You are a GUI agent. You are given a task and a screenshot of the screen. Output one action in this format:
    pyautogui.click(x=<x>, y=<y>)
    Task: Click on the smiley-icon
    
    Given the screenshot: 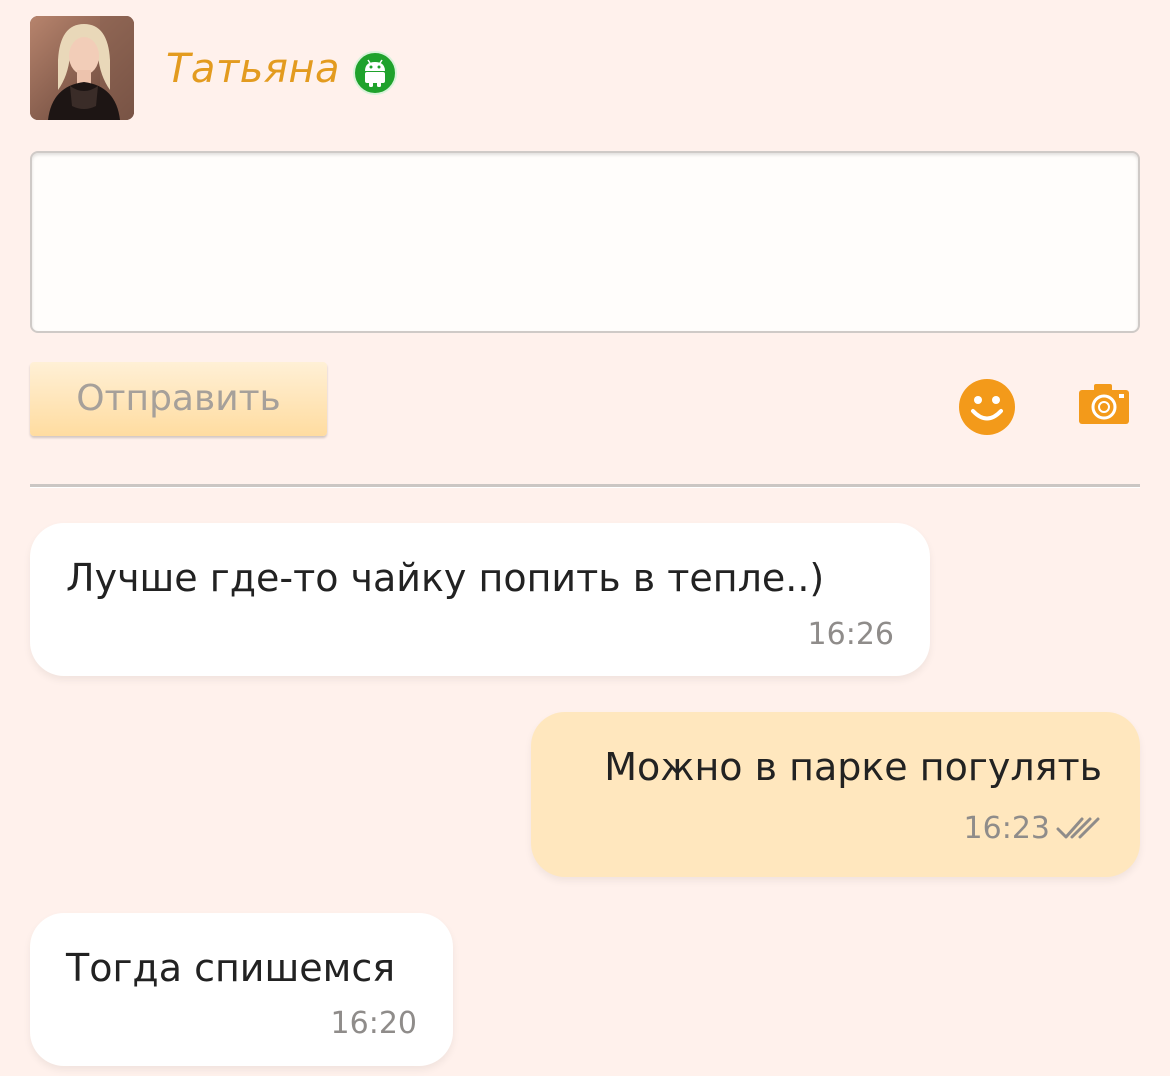 What is the action you would take?
    pyautogui.click(x=987, y=407)
    